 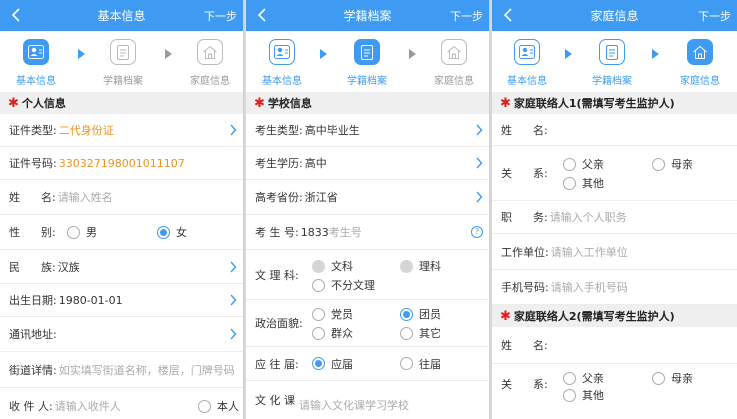 I want to click on workplace-row: 工作单位: 请输入工作单位, so click(x=614, y=252).